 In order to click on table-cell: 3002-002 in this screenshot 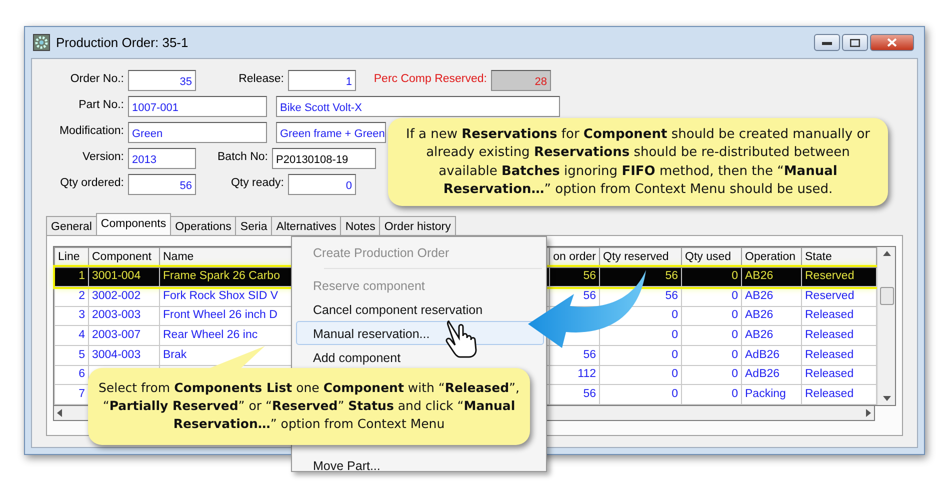, I will do `click(124, 296)`.